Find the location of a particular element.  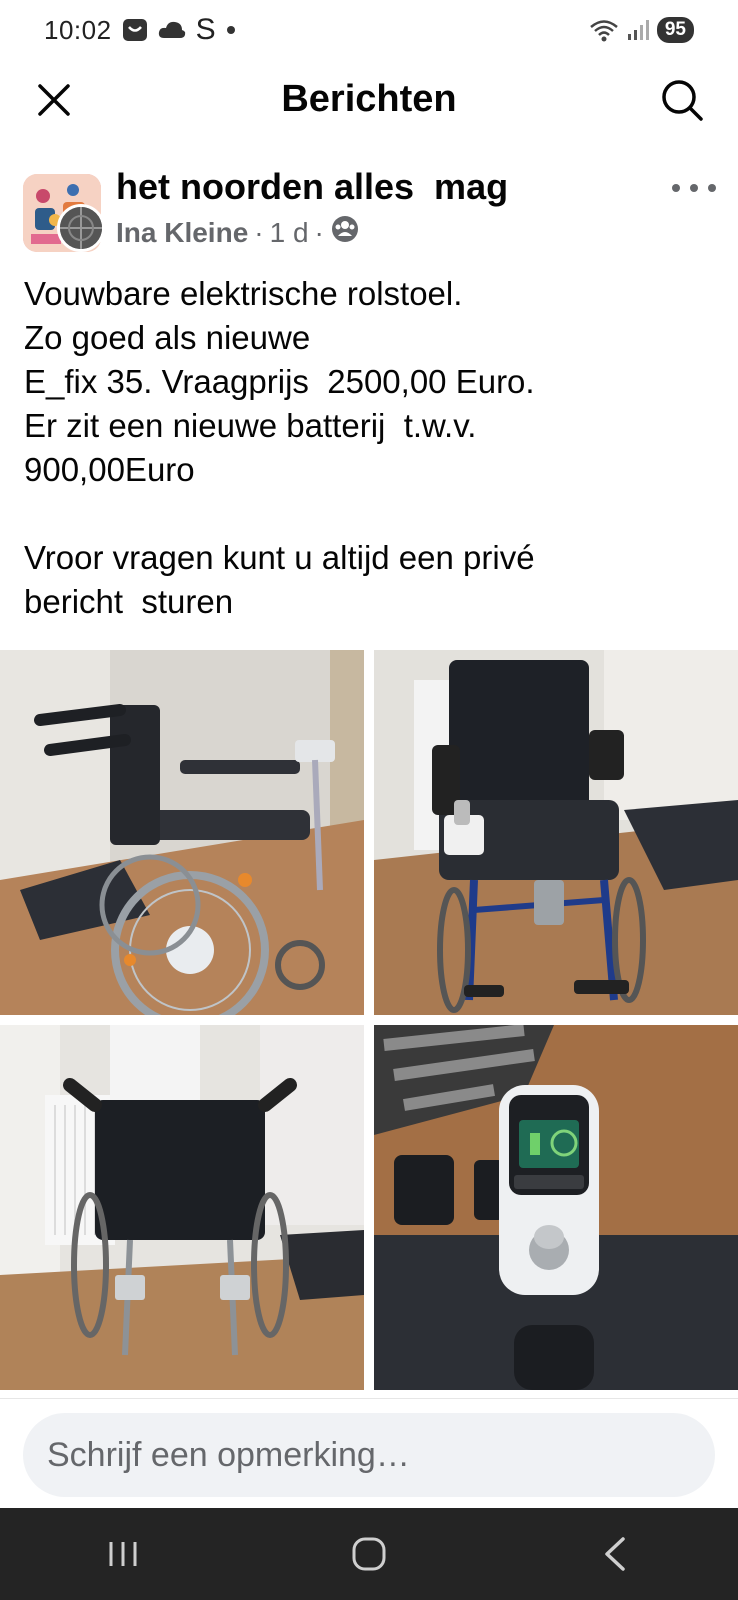

close-icon is located at coordinates (54, 100).